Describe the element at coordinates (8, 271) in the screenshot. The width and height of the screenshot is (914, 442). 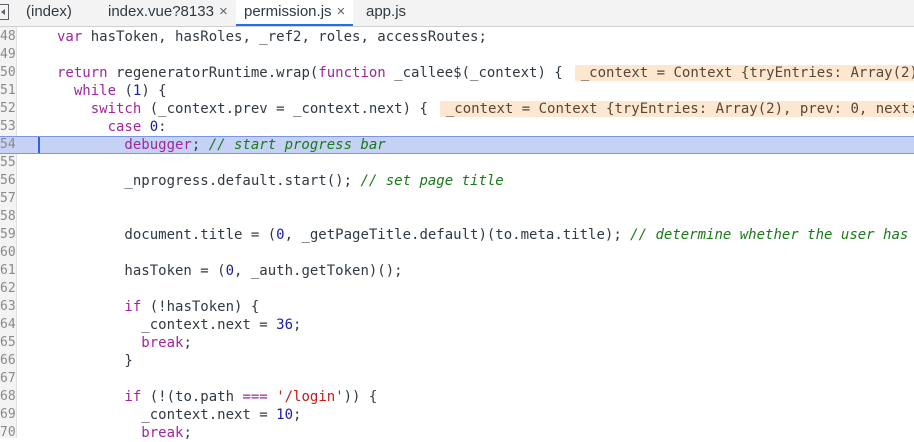
I see `line-number: 61` at that location.